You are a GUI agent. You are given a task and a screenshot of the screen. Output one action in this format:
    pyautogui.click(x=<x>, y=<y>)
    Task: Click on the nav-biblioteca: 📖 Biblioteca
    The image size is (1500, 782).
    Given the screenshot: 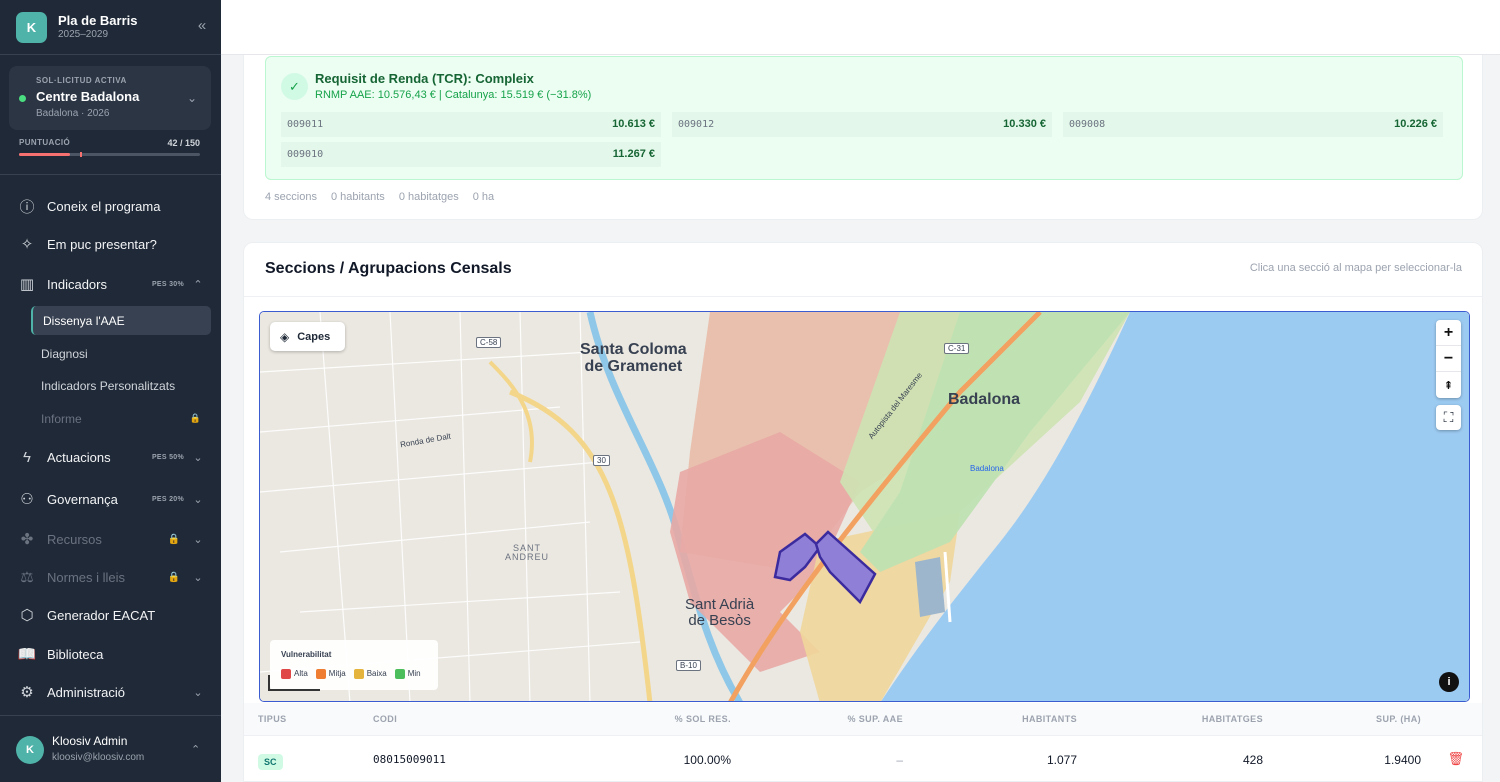 What is the action you would take?
    pyautogui.click(x=111, y=654)
    